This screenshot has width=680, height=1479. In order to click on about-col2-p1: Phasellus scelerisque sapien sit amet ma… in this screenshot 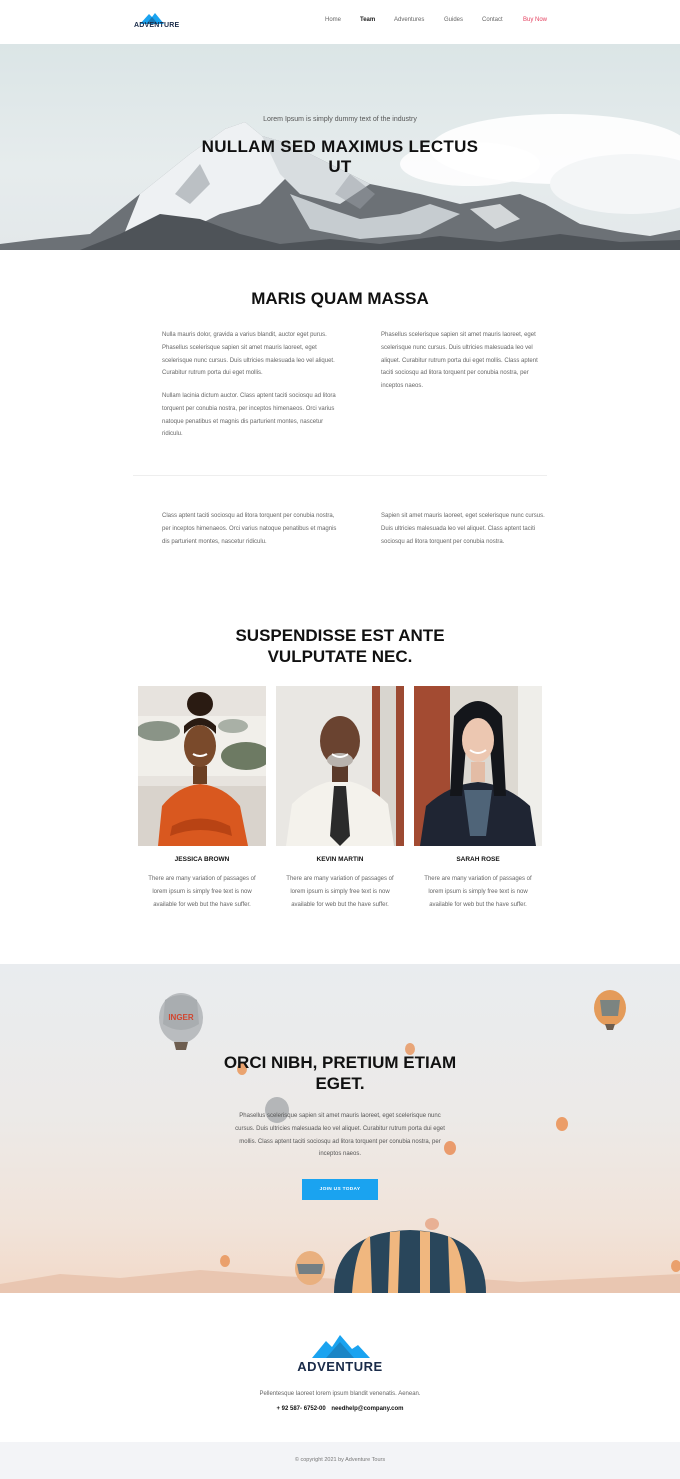, I will do `click(459, 361)`.